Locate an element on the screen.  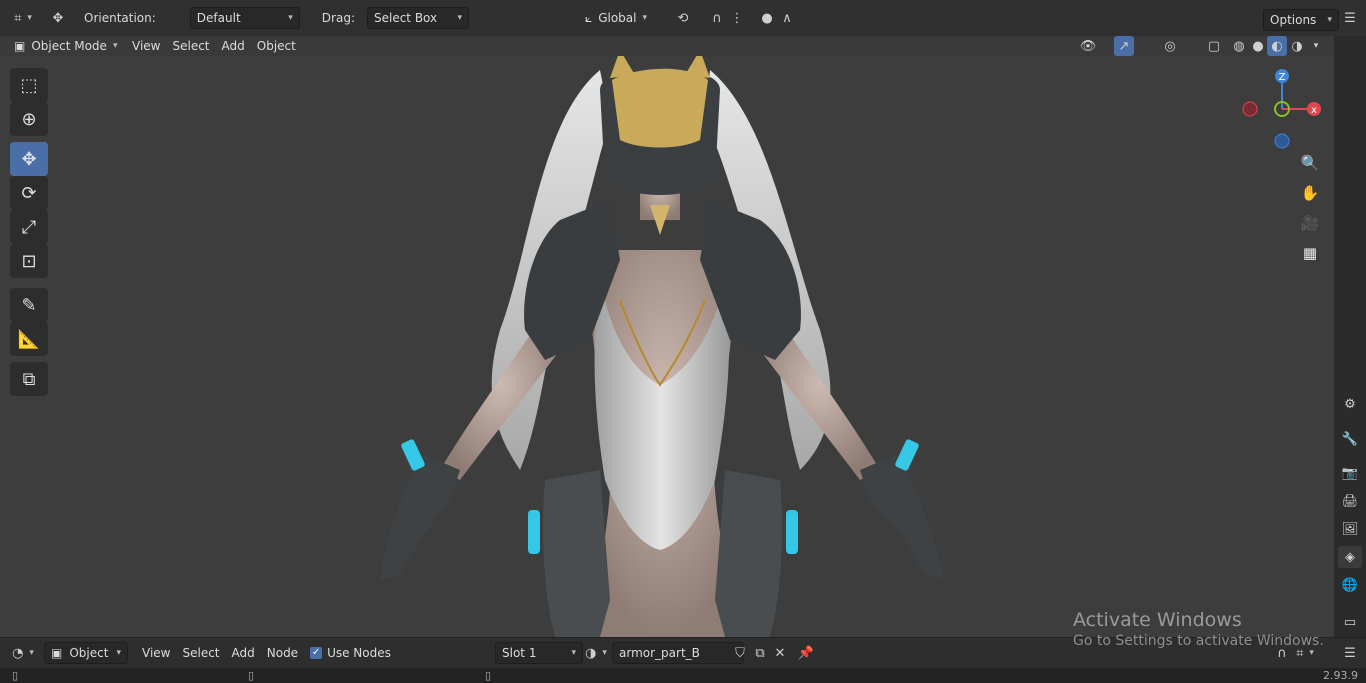
annotate-tool: ✎ is located at coordinates (29, 305).